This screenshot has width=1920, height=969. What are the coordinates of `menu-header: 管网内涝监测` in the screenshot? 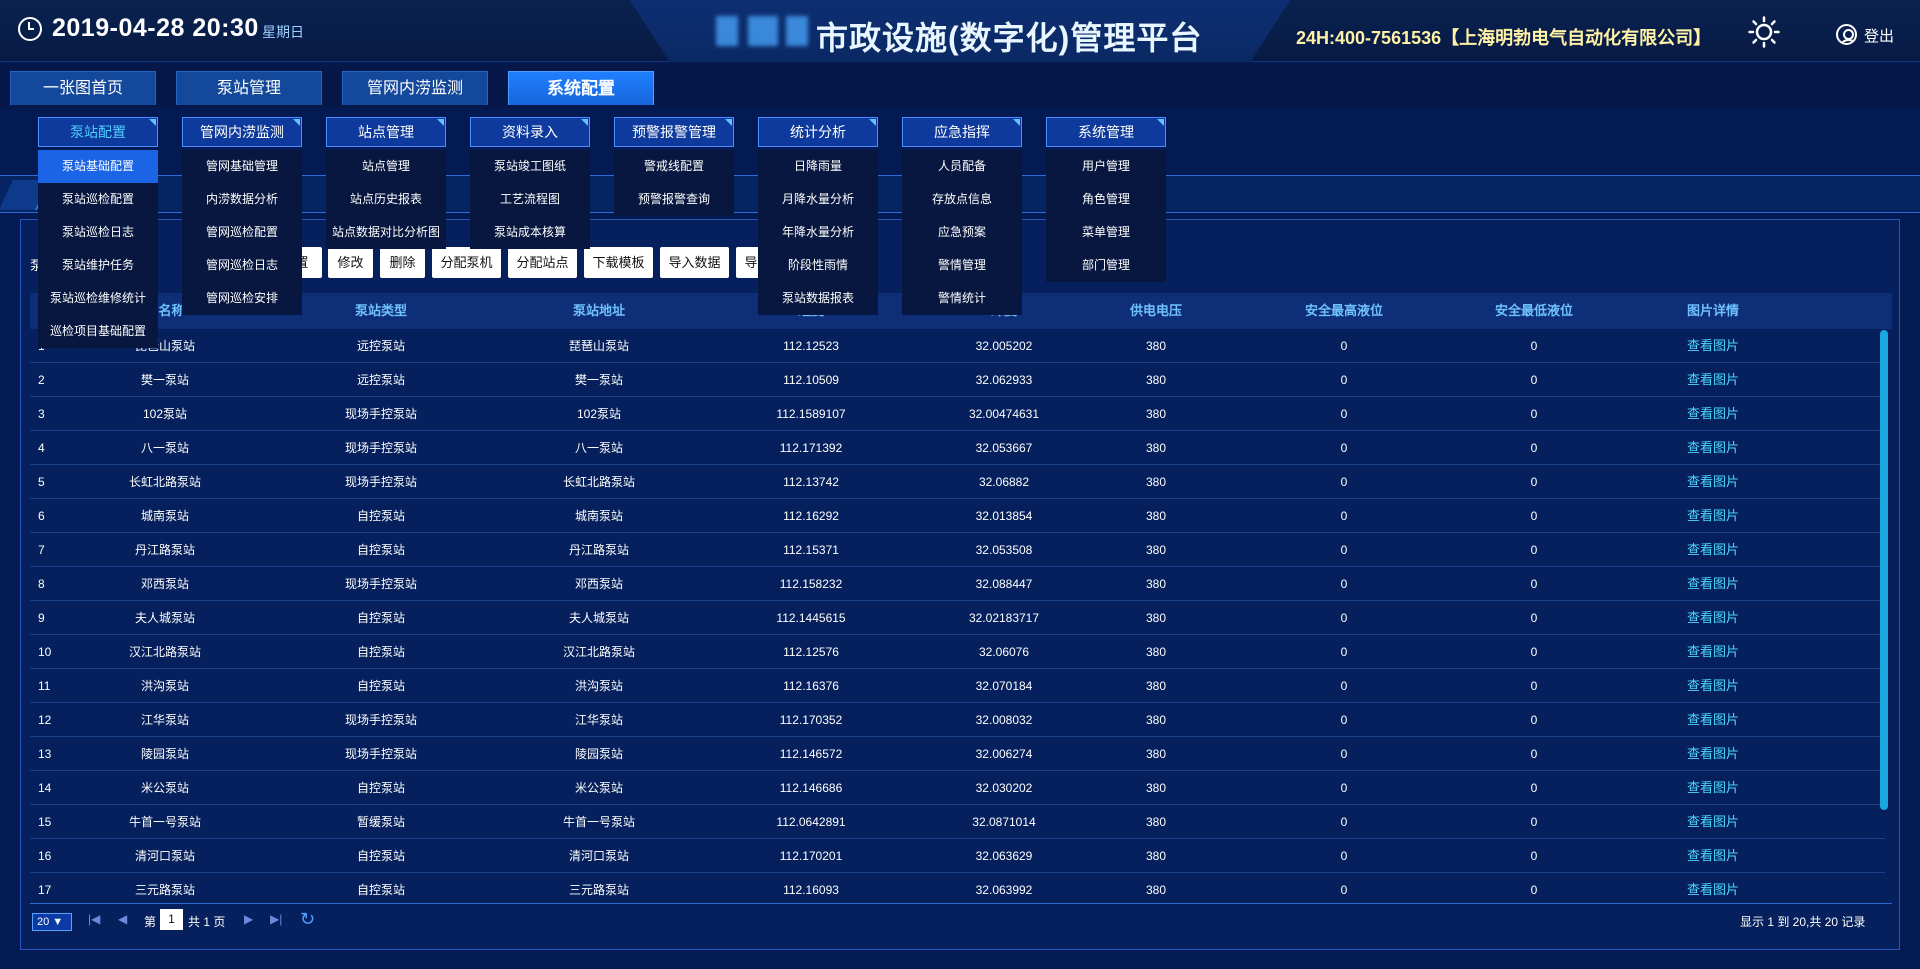 It's located at (242, 132).